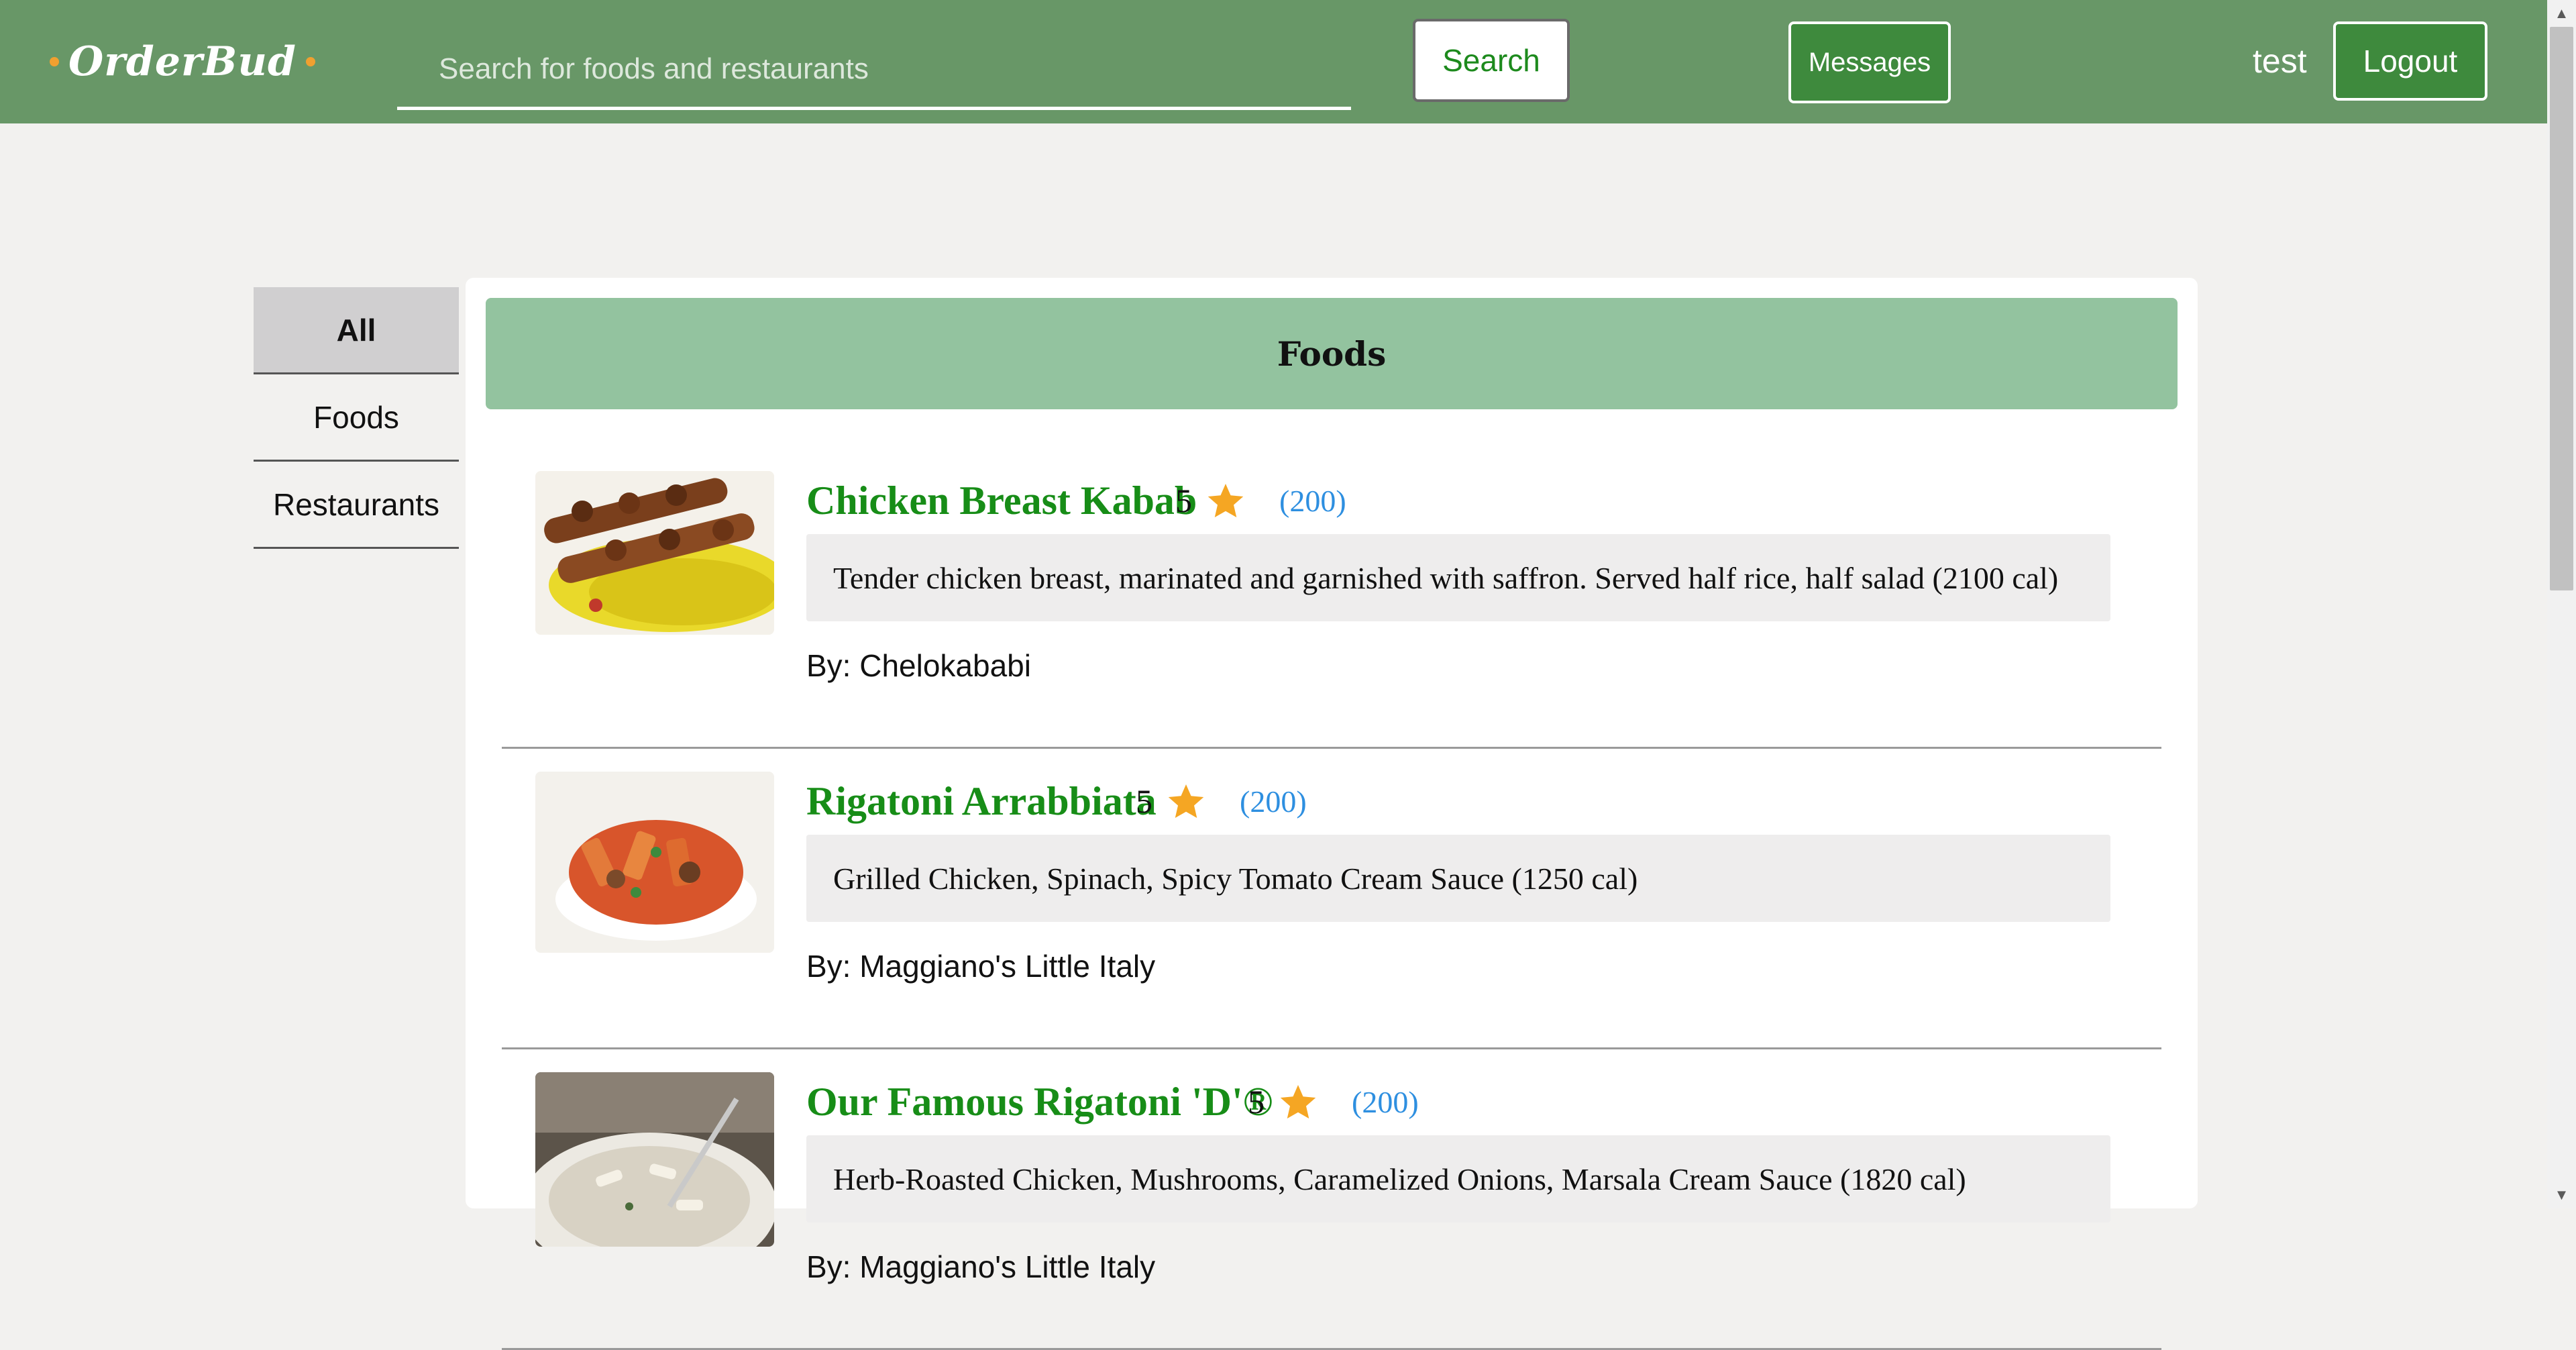 This screenshot has height=1350, width=2576. Describe the element at coordinates (310, 61) in the screenshot. I see `logo-dot-right` at that location.